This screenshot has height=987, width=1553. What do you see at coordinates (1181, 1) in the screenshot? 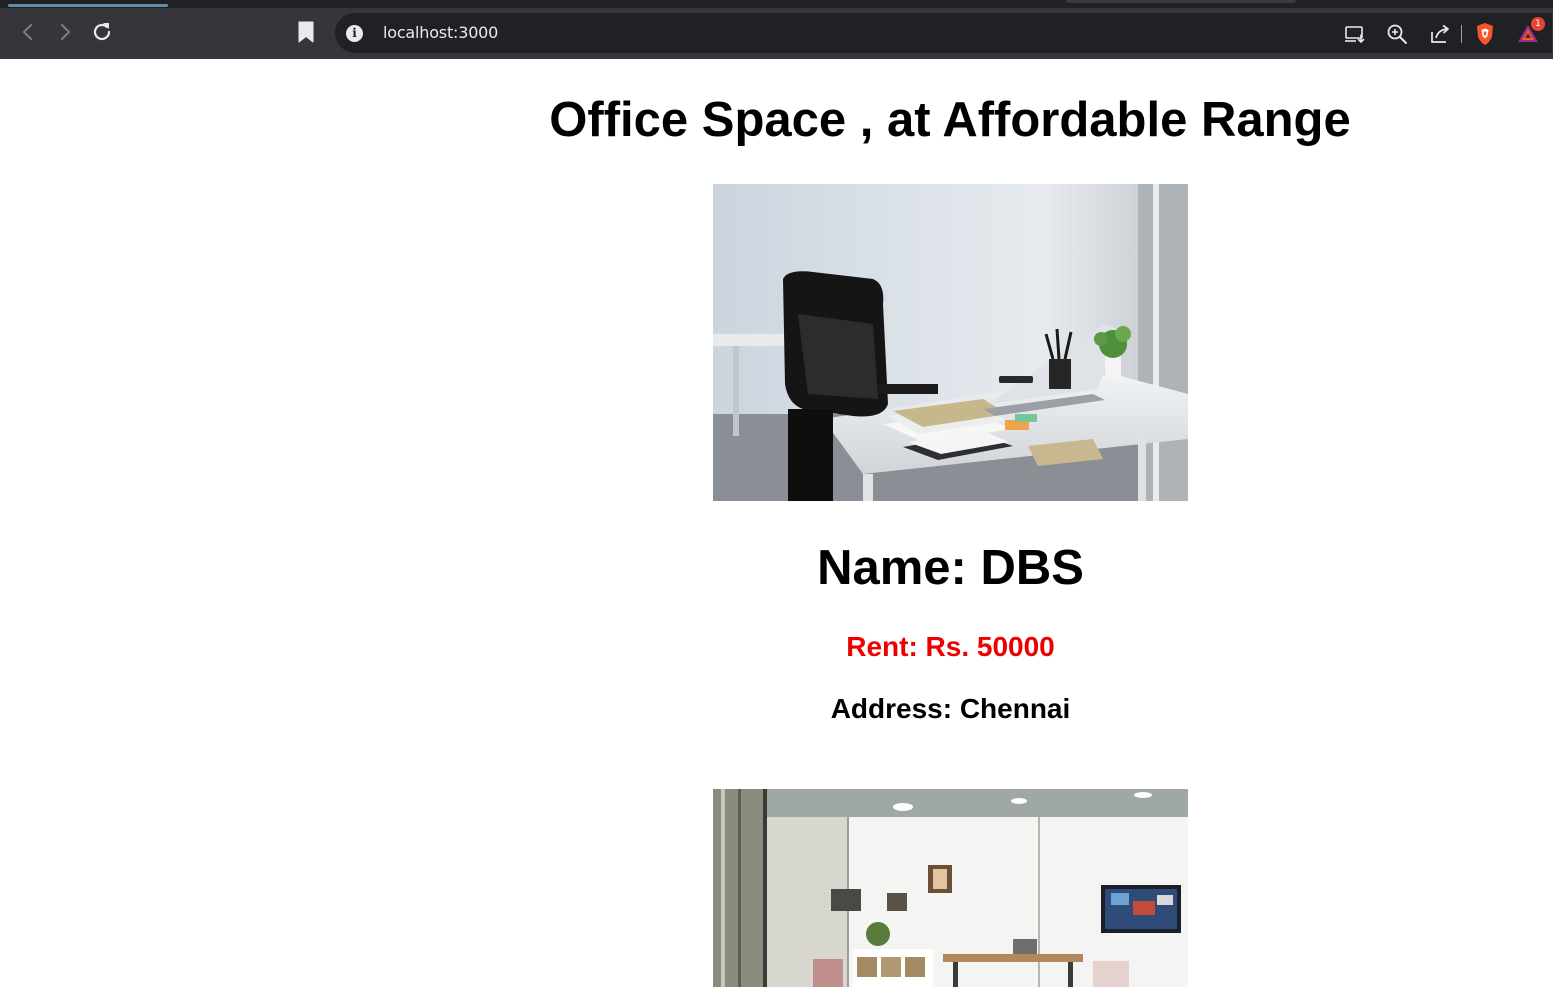
I see `tab-strip-edge` at bounding box center [1181, 1].